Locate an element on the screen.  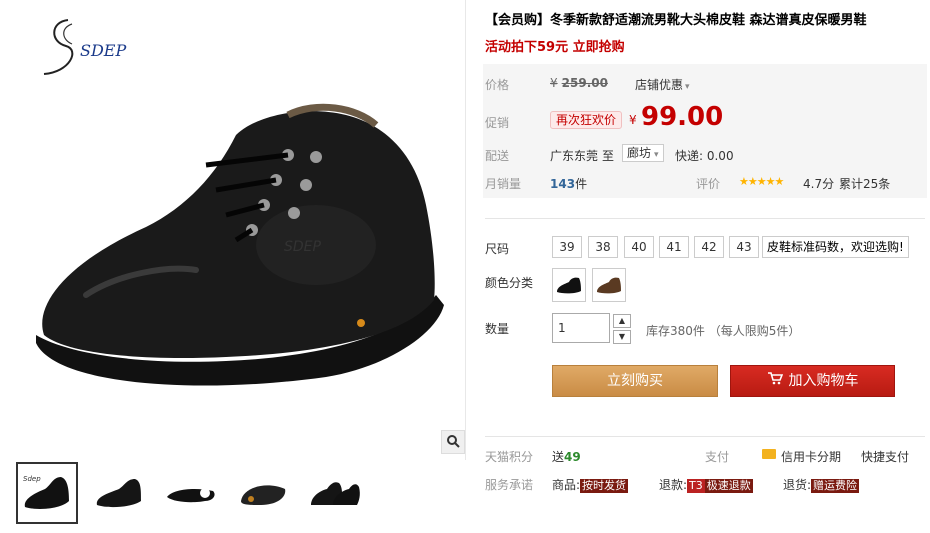
price-label: 价格 is located at coordinates (497, 85).